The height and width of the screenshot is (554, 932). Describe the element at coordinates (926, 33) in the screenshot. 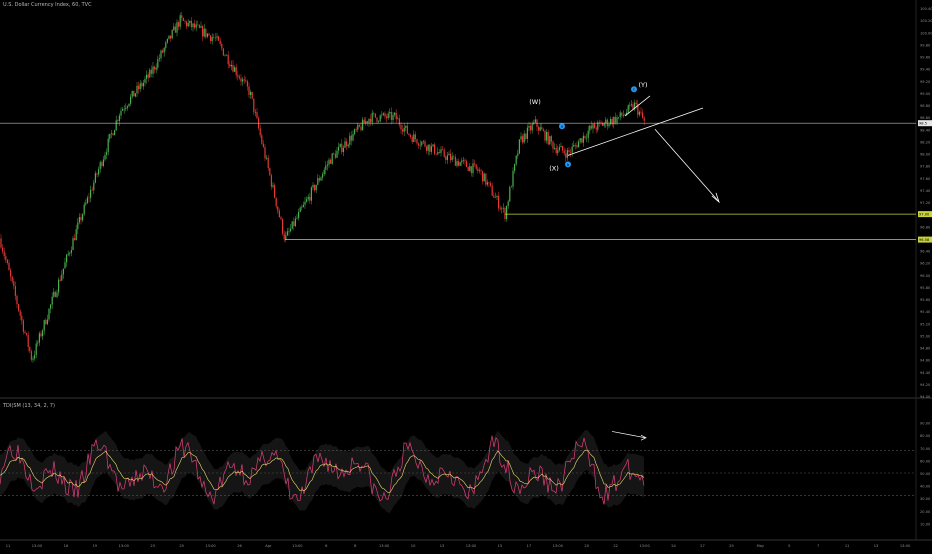

I see `price-tick-label: 100.00` at that location.